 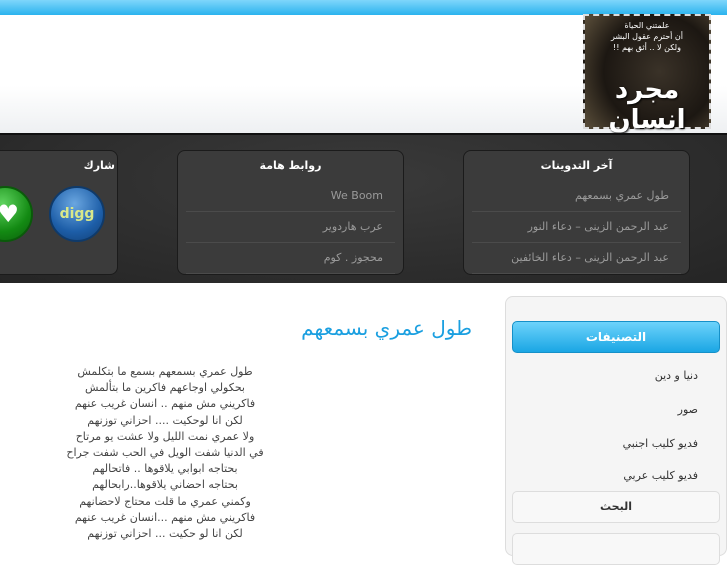 I want to click on top-bar, so click(x=363, y=7).